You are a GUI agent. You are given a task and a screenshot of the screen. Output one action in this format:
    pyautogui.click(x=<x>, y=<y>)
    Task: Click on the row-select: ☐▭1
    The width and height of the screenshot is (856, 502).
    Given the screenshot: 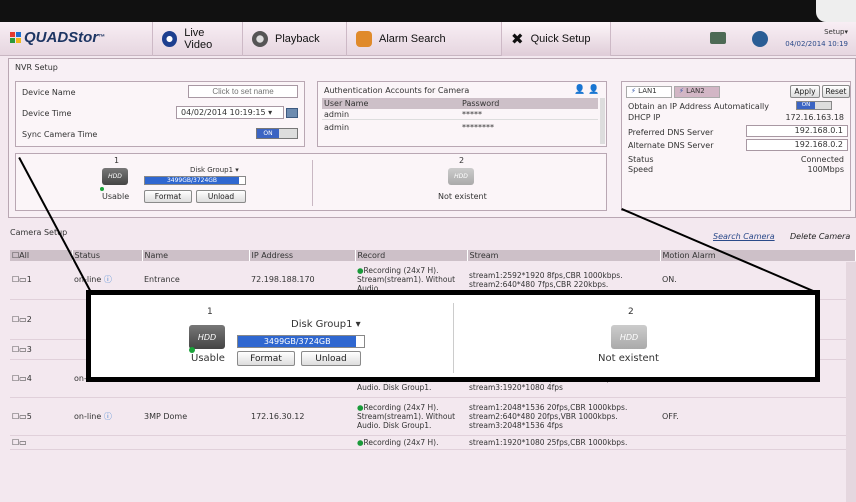 What is the action you would take?
    pyautogui.click(x=41, y=280)
    